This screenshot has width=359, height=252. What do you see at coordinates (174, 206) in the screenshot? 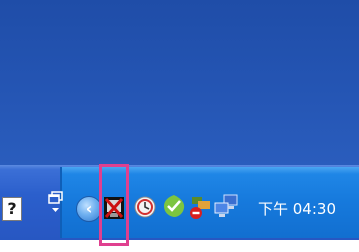
I see `green-check-icon` at bounding box center [174, 206].